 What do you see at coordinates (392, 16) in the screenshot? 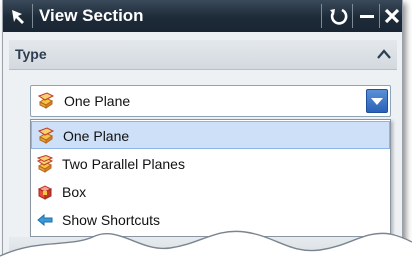
I see `close-icon` at bounding box center [392, 16].